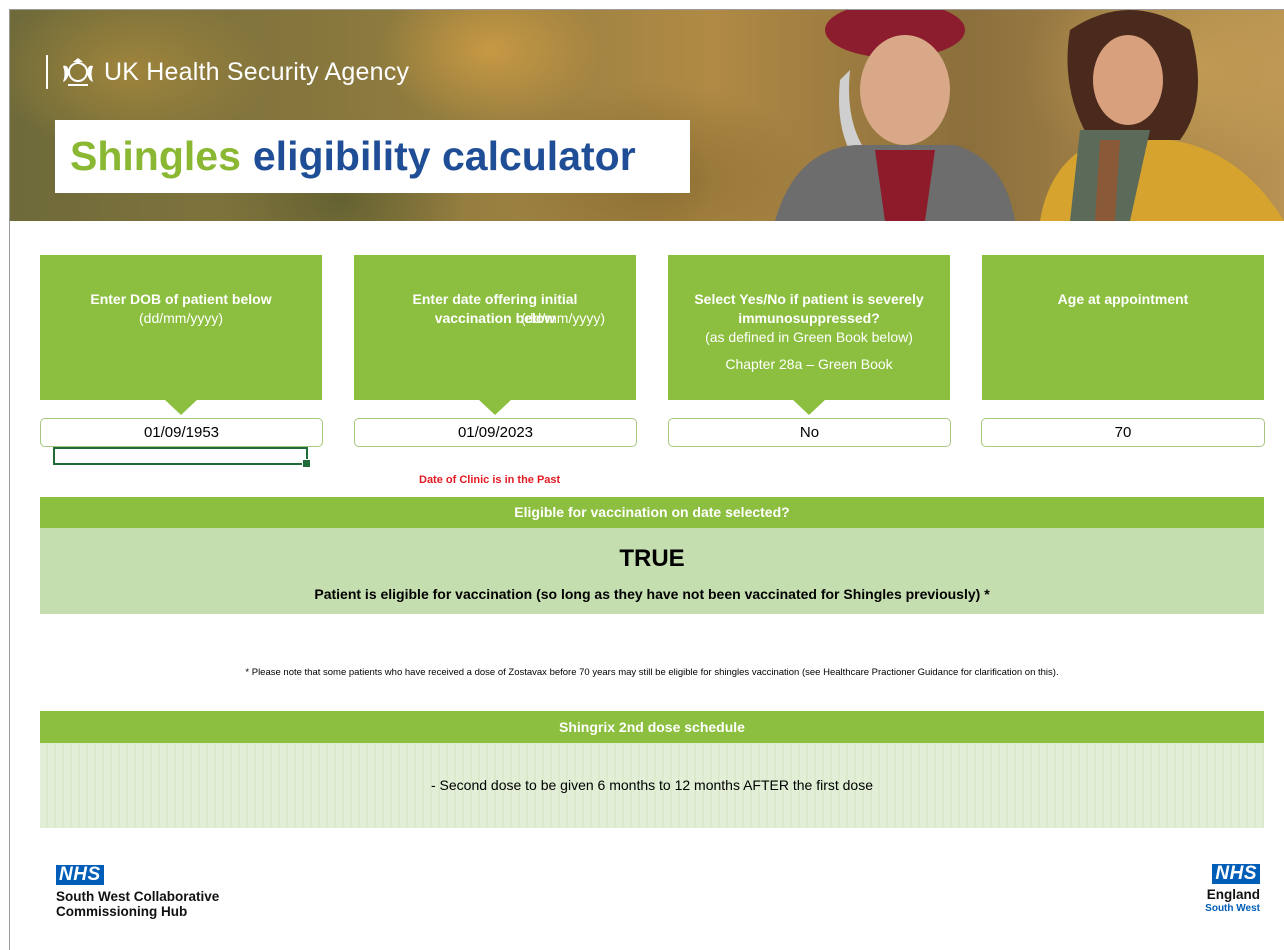 The width and height of the screenshot is (1284, 950). Describe the element at coordinates (80, 875) in the screenshot. I see `nhs-logo-left: NHS` at that location.